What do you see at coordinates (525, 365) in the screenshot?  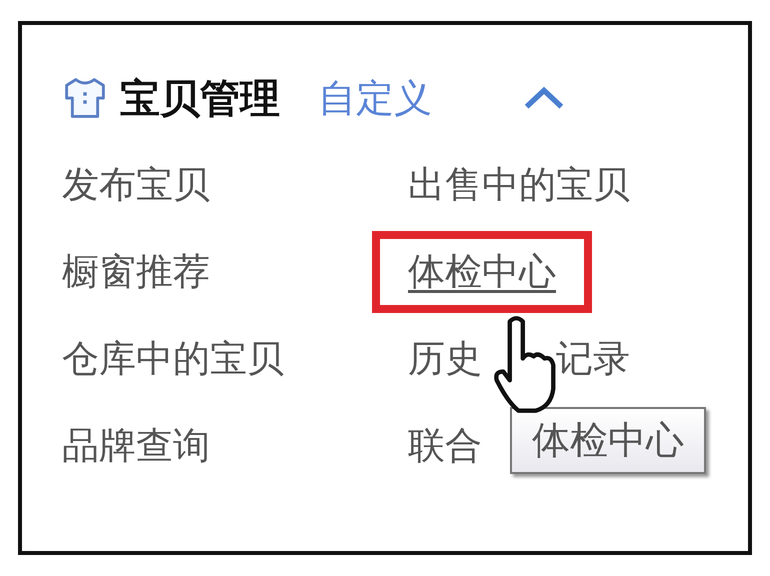 I see `hand-cursor-icon` at bounding box center [525, 365].